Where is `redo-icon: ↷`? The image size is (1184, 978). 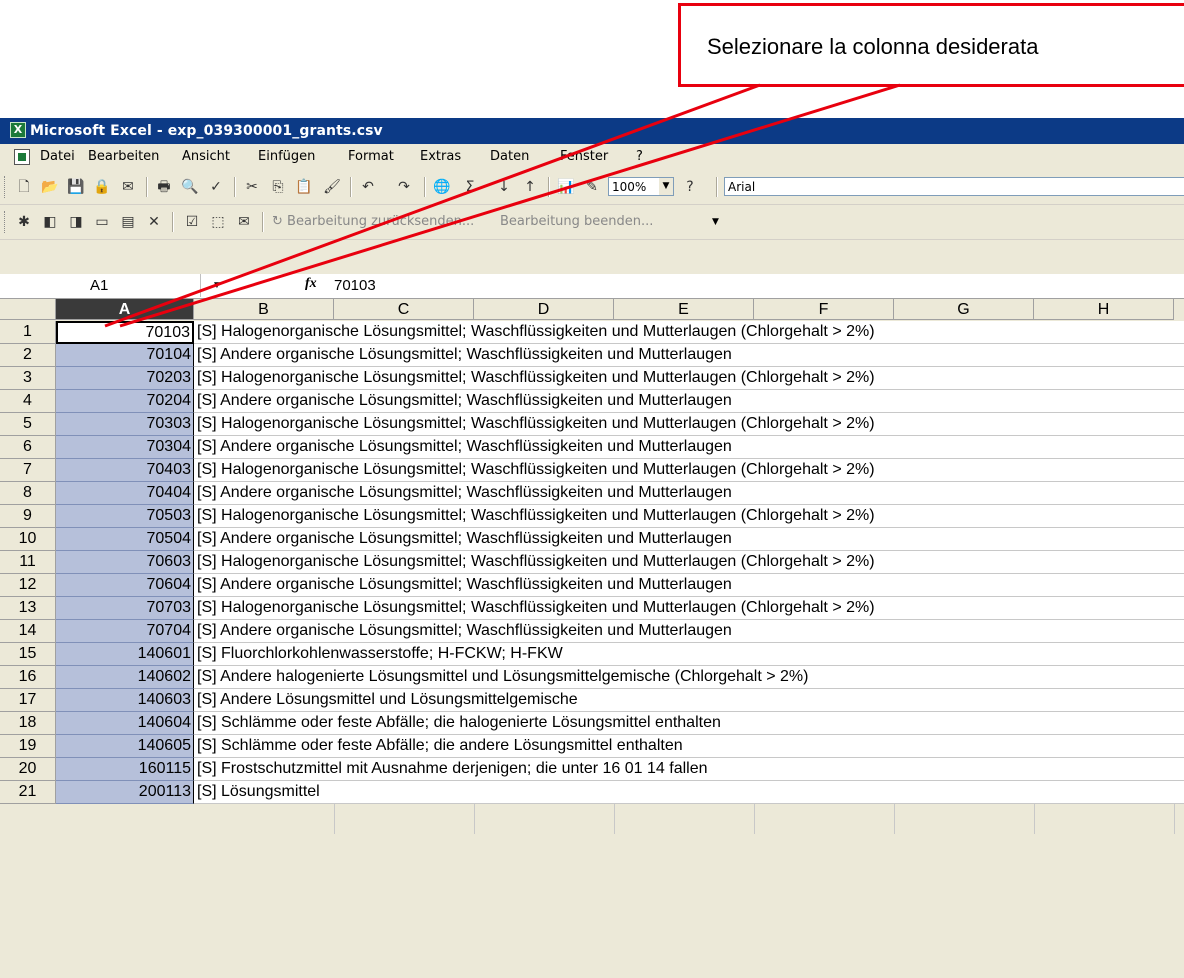 redo-icon: ↷ is located at coordinates (404, 187).